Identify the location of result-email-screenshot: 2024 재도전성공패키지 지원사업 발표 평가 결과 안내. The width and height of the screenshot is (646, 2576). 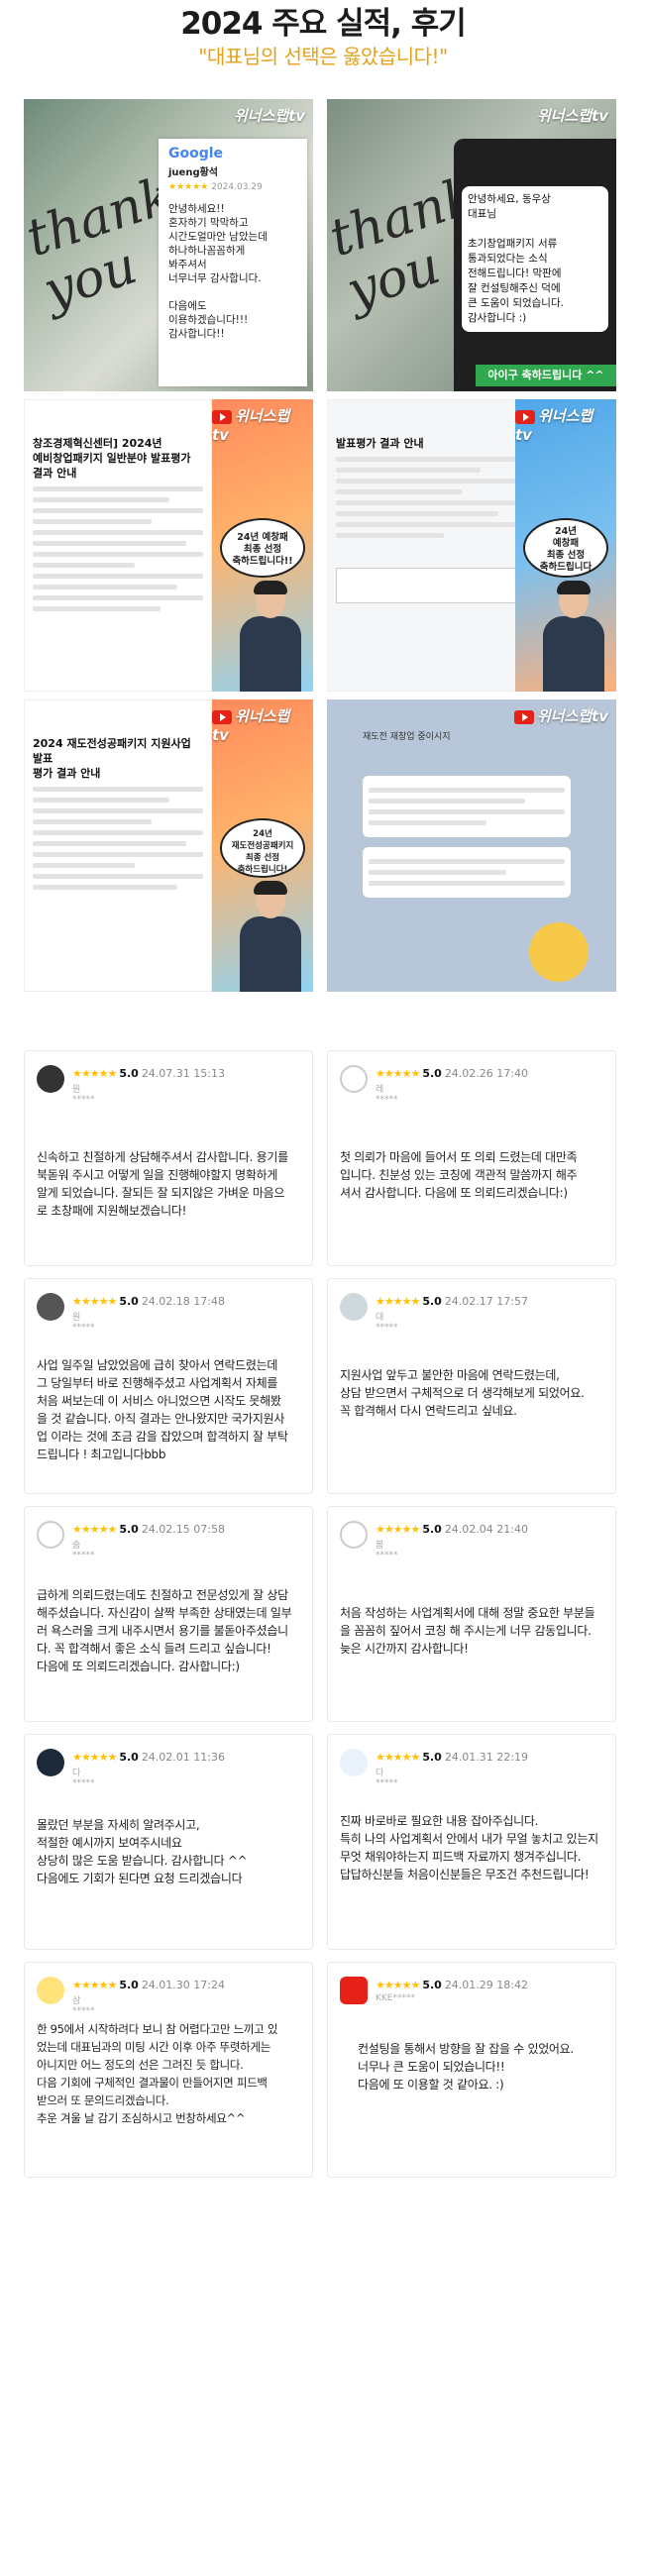
(118, 845).